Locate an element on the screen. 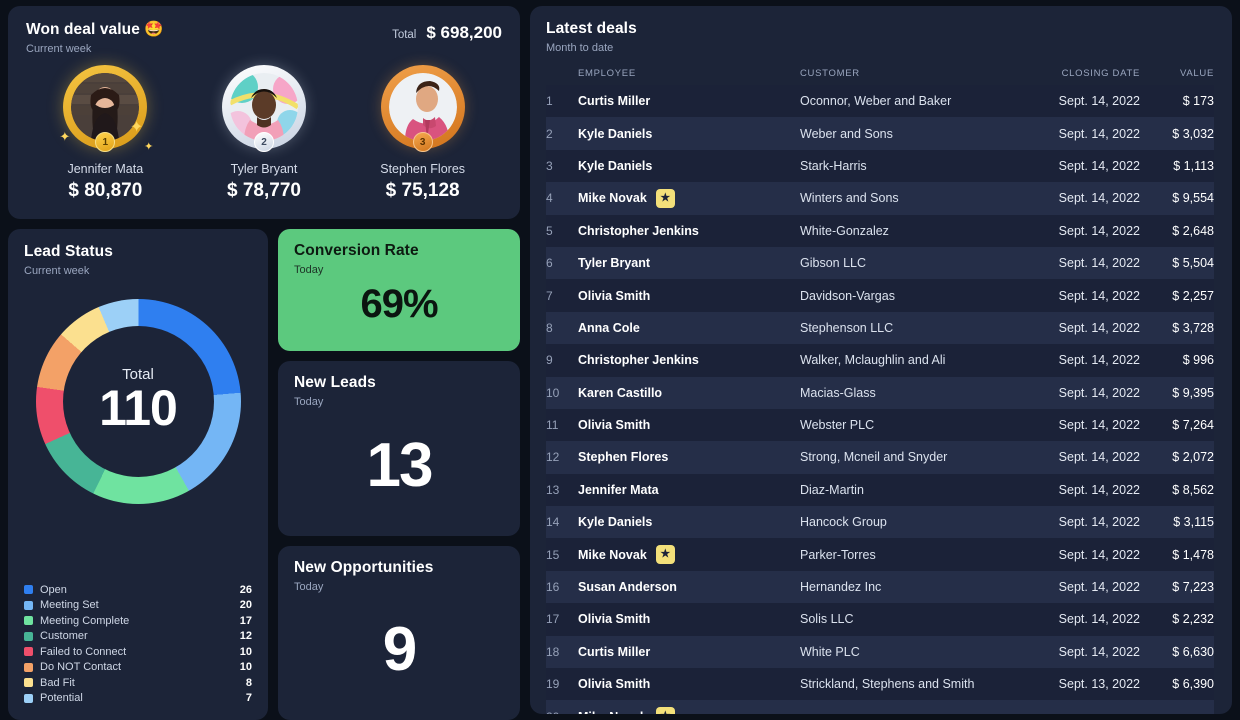  avatar-ring-silver: 2 is located at coordinates (263, 108).